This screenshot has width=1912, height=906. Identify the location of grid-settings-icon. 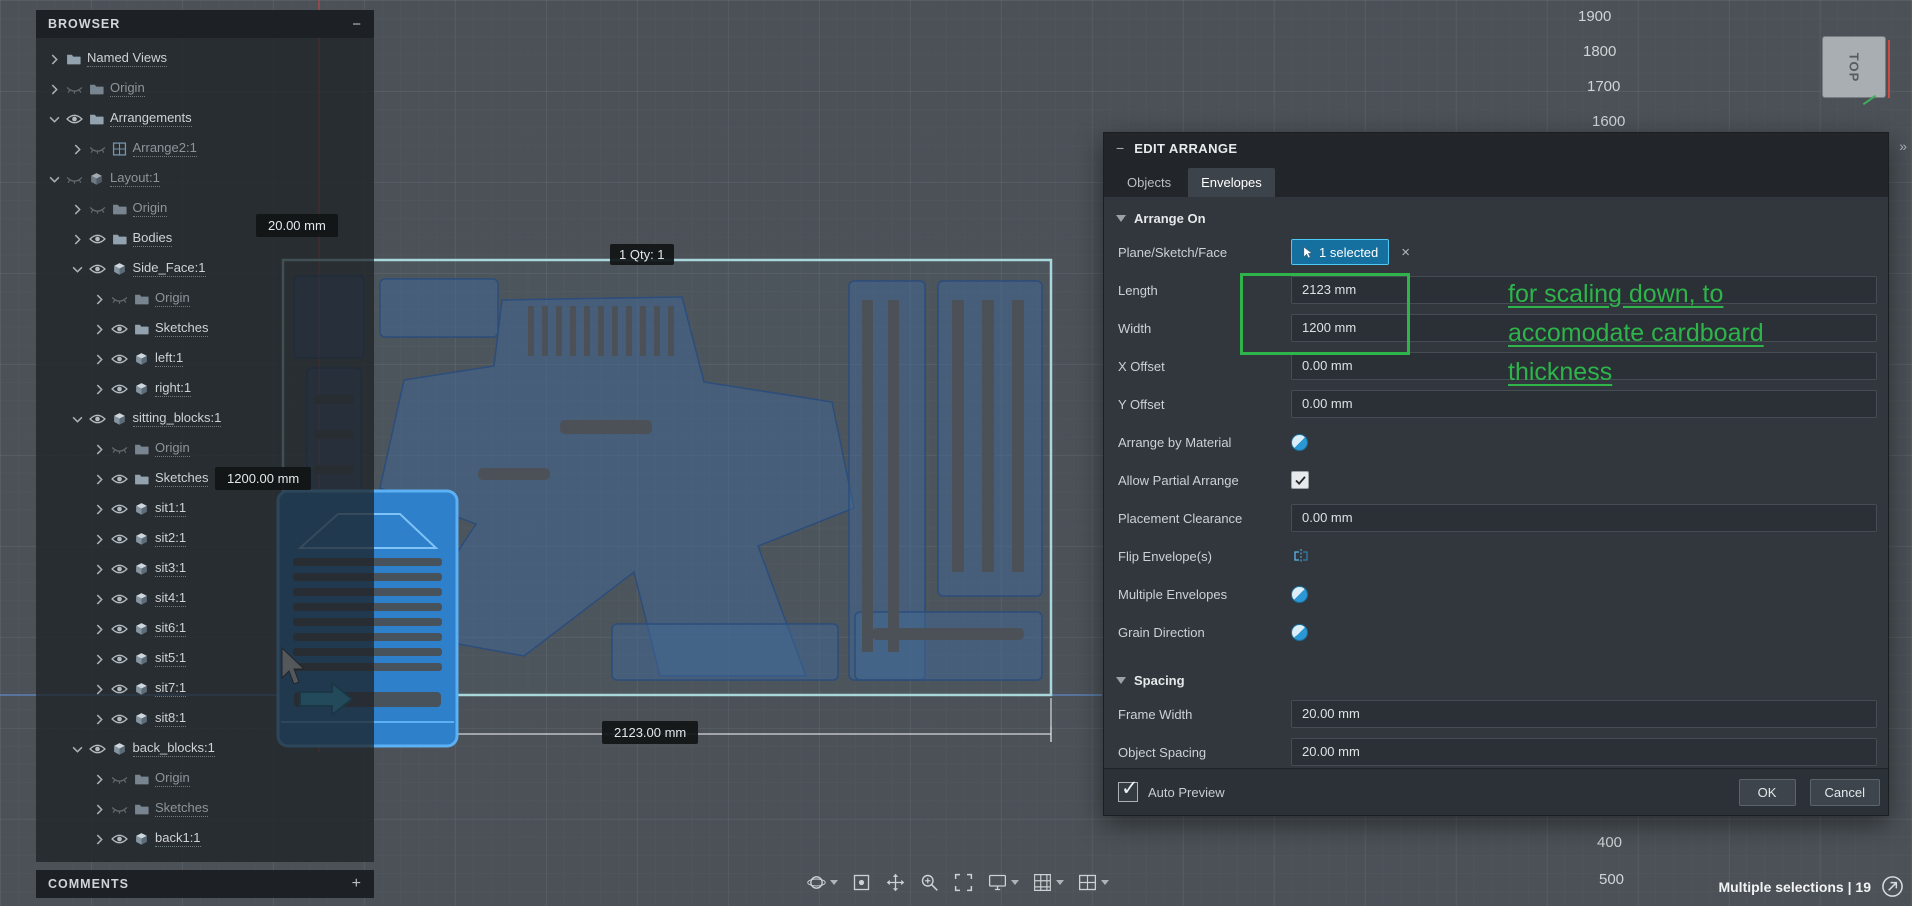
(1048, 882).